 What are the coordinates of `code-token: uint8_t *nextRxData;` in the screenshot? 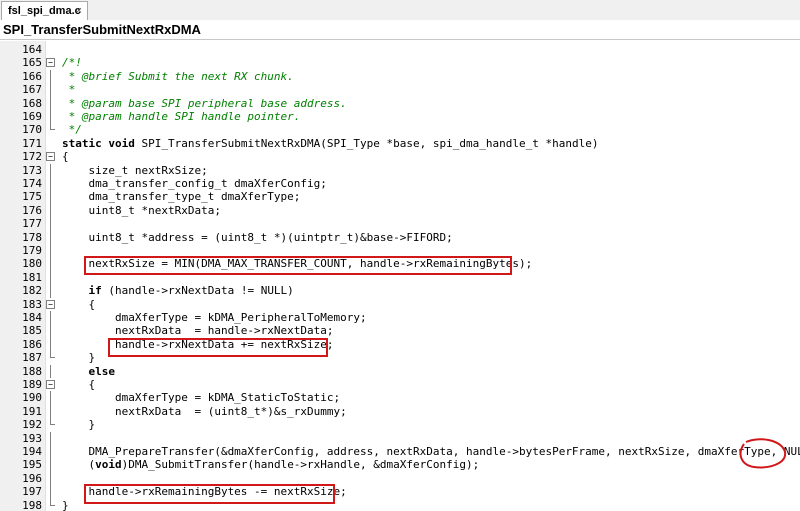 It's located at (141, 210).